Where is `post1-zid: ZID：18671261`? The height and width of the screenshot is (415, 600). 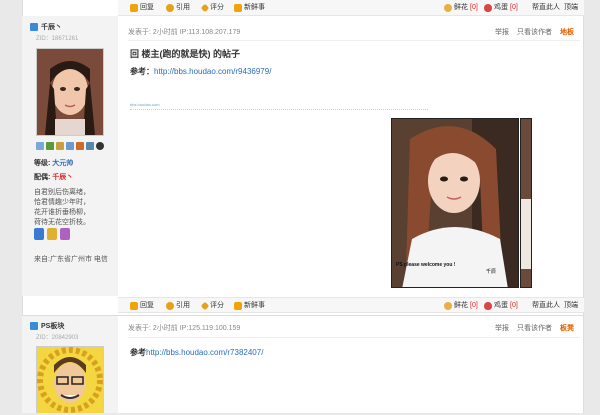 post1-zid: ZID：18671261 is located at coordinates (57, 39).